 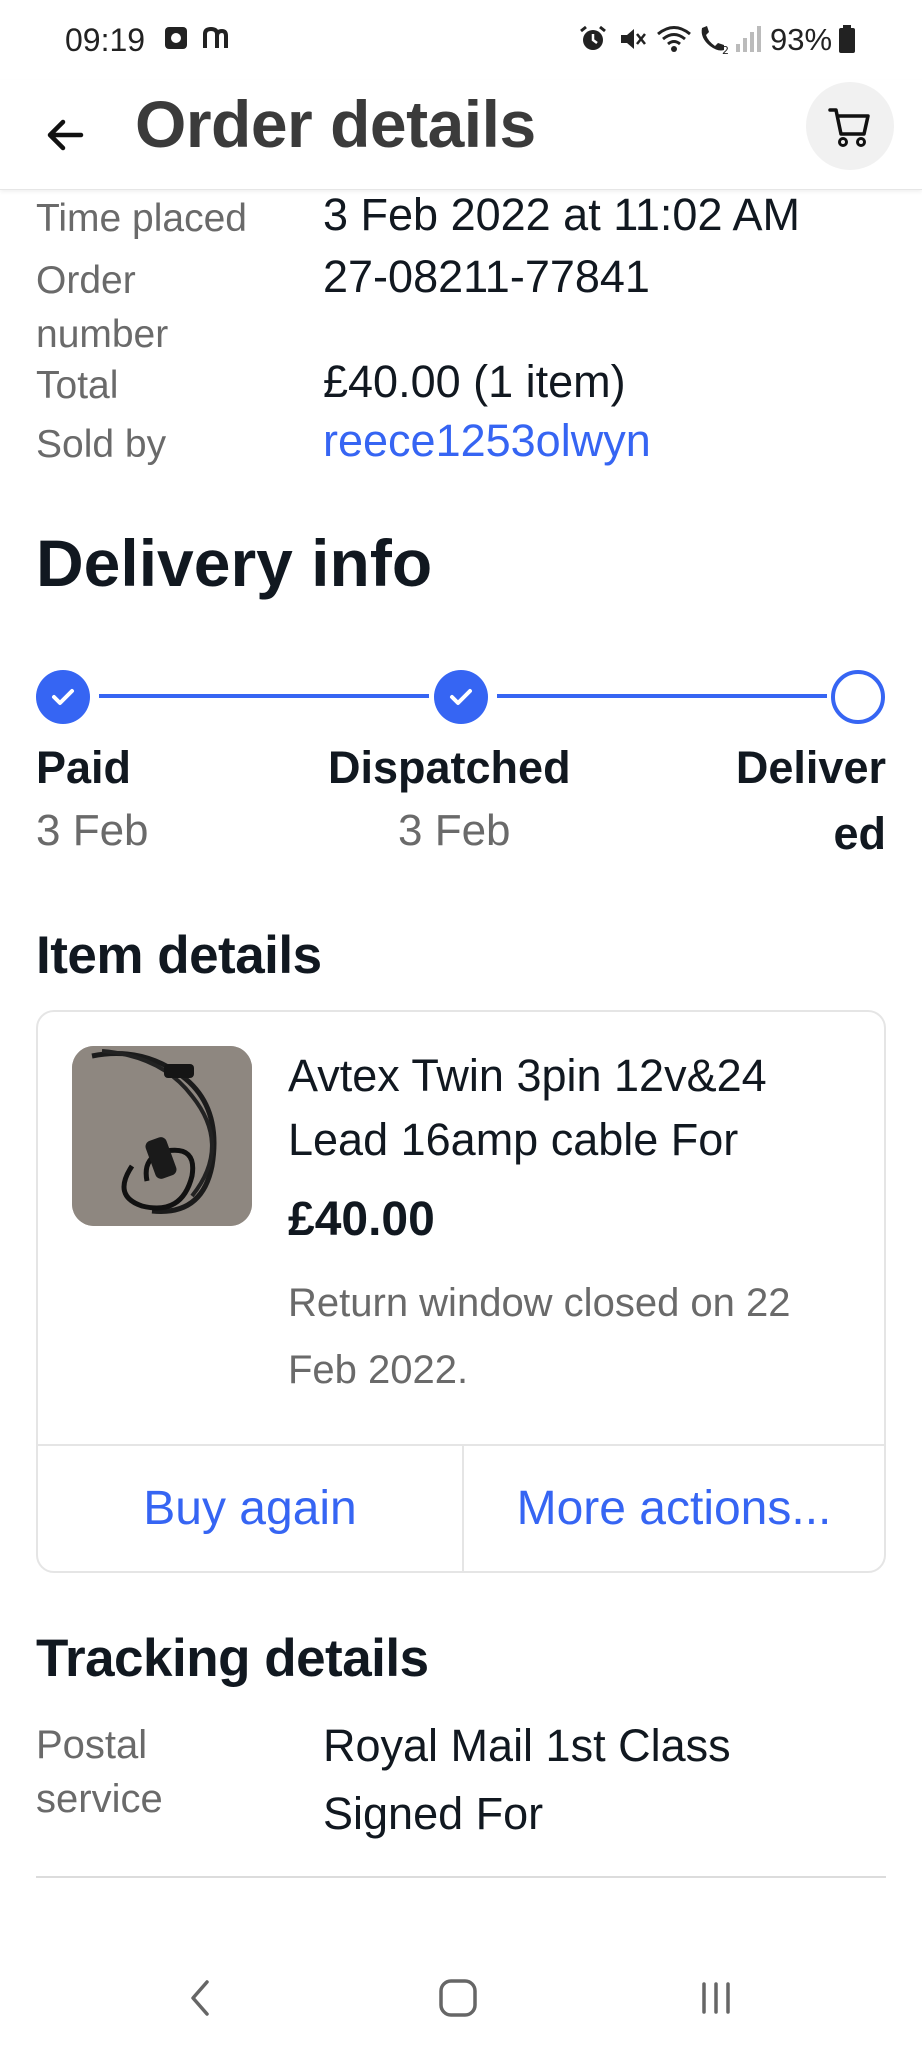 What do you see at coordinates (801, 39) in the screenshot?
I see `battery-percent: 93%` at bounding box center [801, 39].